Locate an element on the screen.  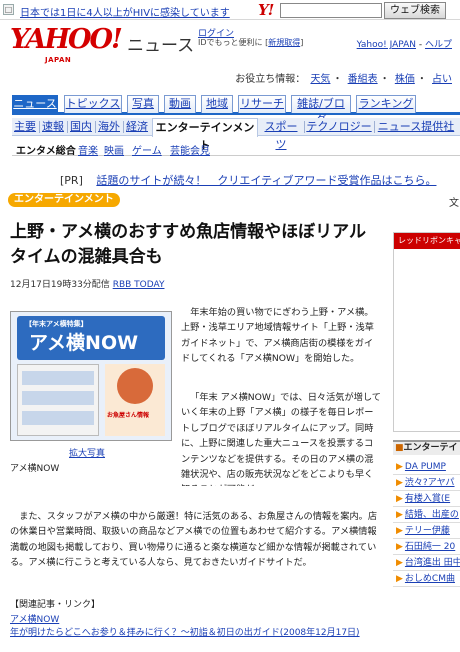
pr-link: 話題のサイトが続々！ クリエイティブアワード受賞作品はこちら。 is located at coordinates (266, 180).